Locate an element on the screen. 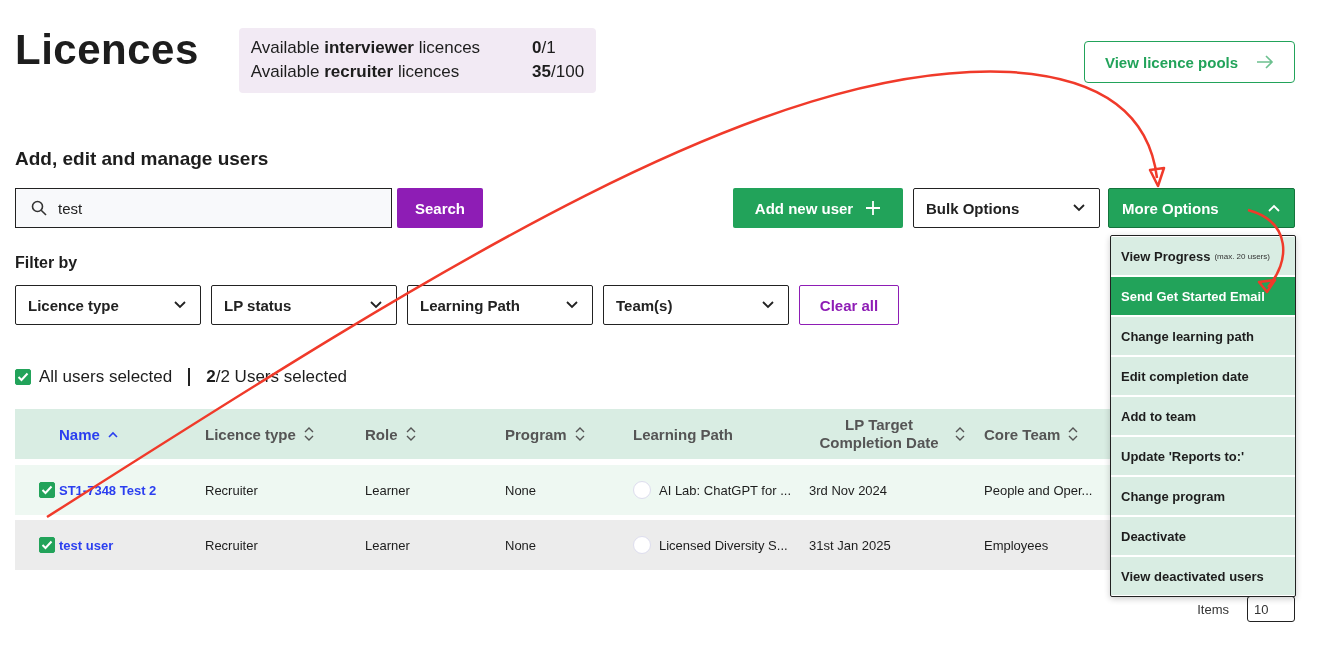 The width and height of the screenshot is (1318, 651). column-header: Program is located at coordinates (536, 434).